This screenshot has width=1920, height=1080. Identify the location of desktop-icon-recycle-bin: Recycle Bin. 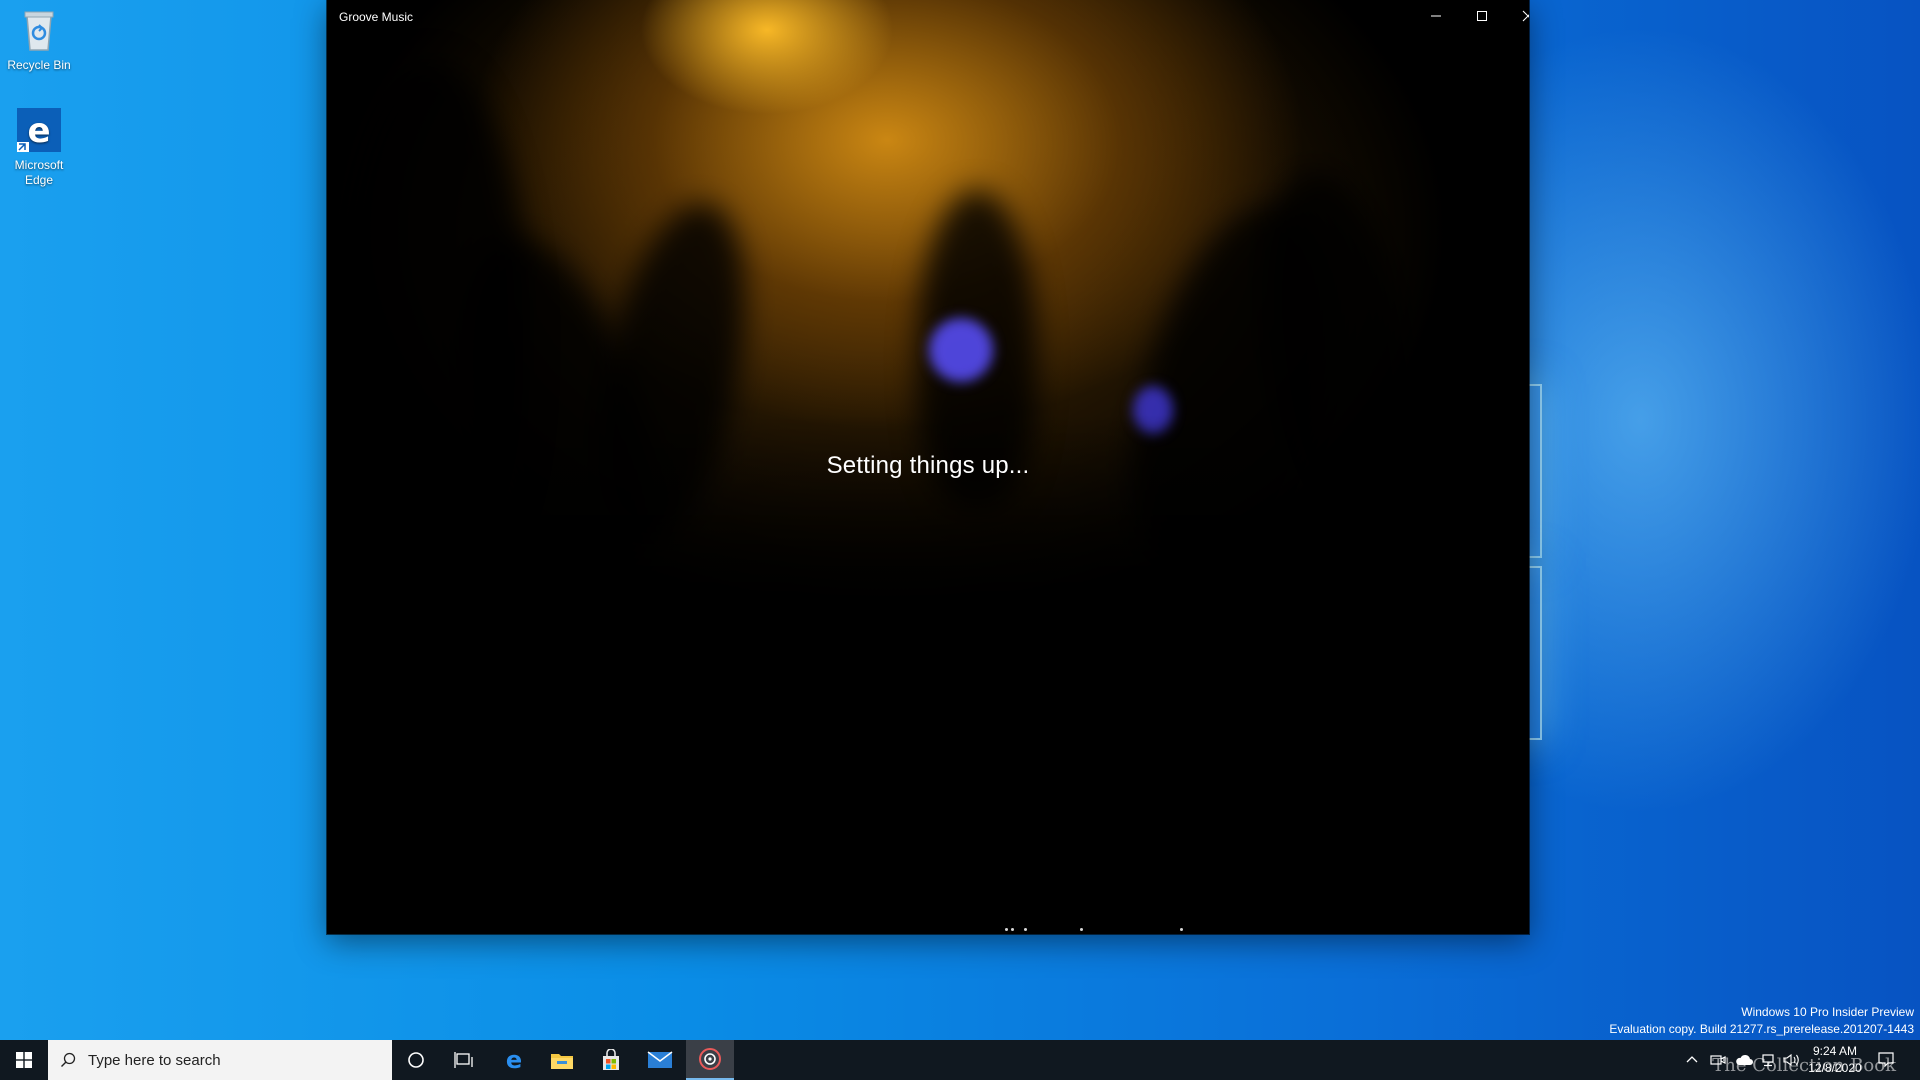
(39, 39).